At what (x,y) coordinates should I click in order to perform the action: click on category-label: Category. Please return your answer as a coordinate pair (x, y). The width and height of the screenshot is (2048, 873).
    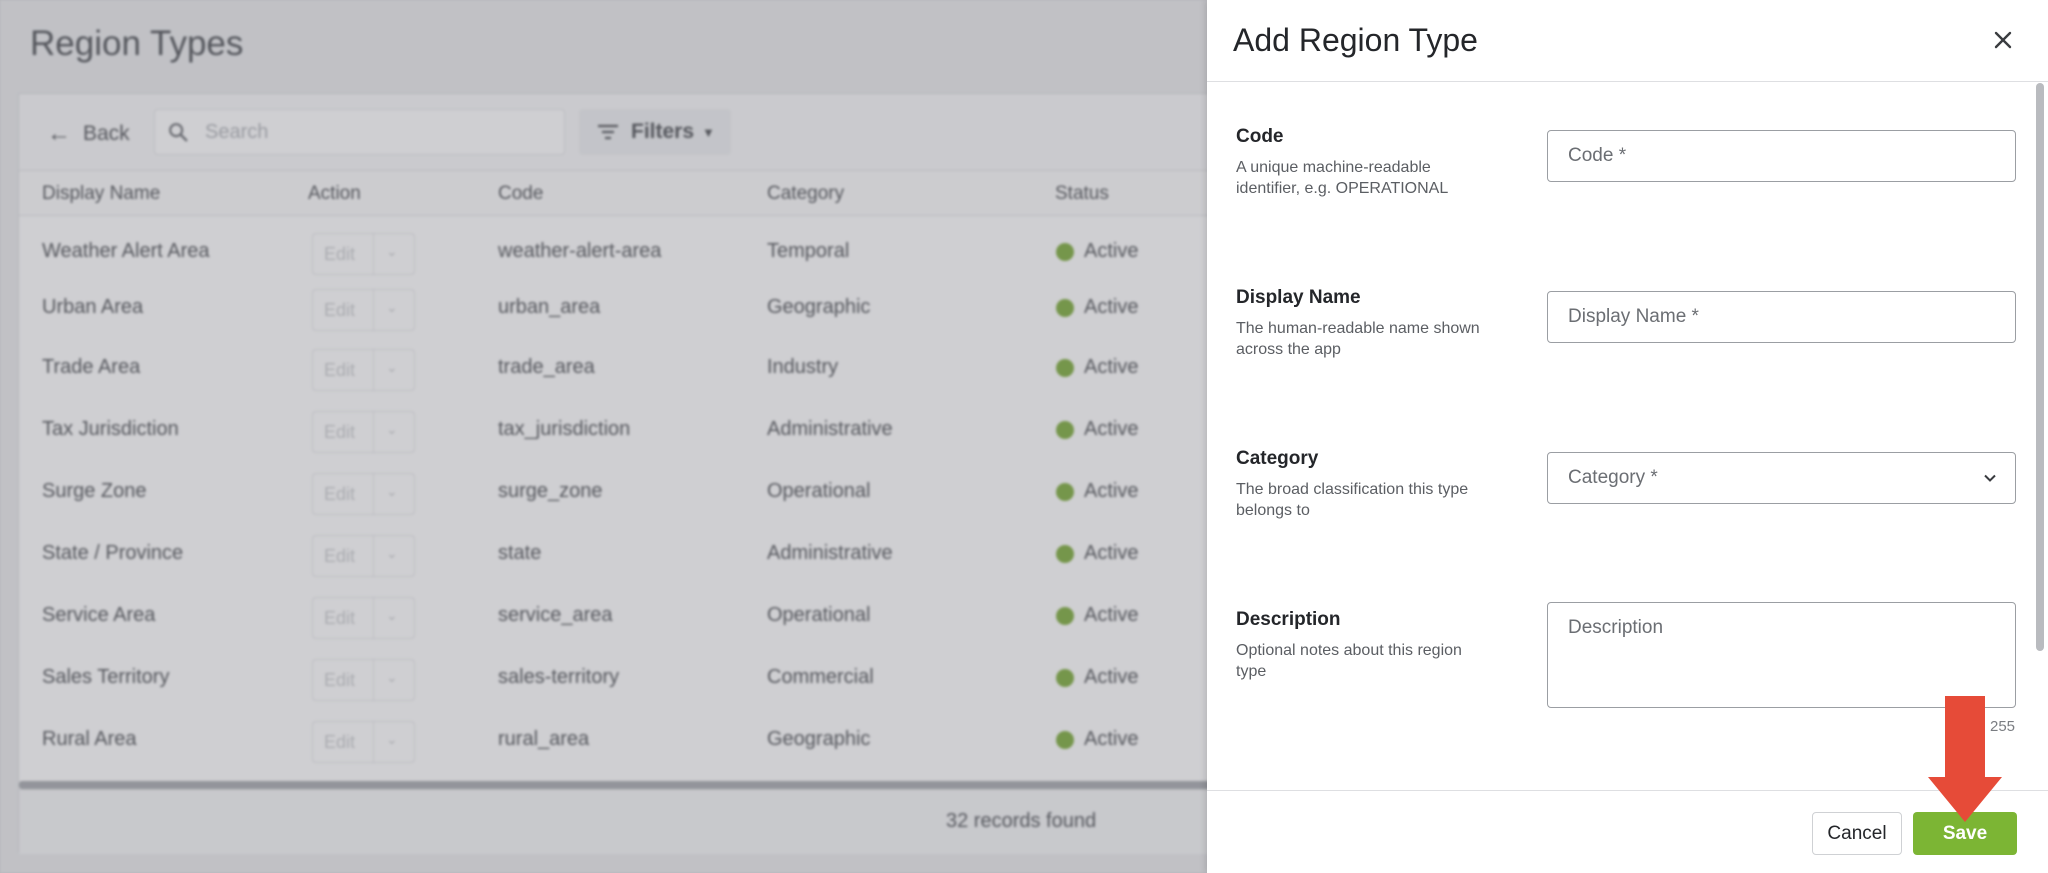
    Looking at the image, I should click on (1277, 458).